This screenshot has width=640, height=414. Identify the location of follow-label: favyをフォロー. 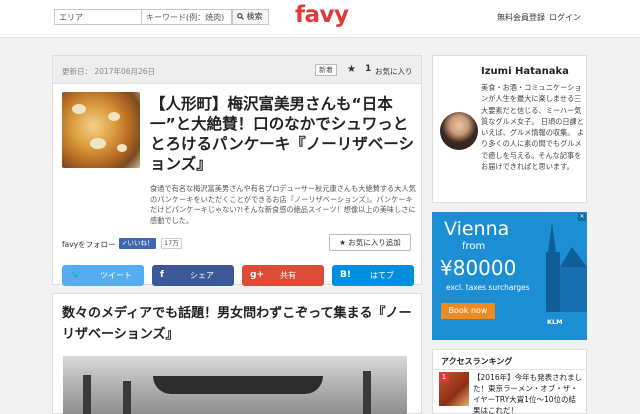
(89, 244).